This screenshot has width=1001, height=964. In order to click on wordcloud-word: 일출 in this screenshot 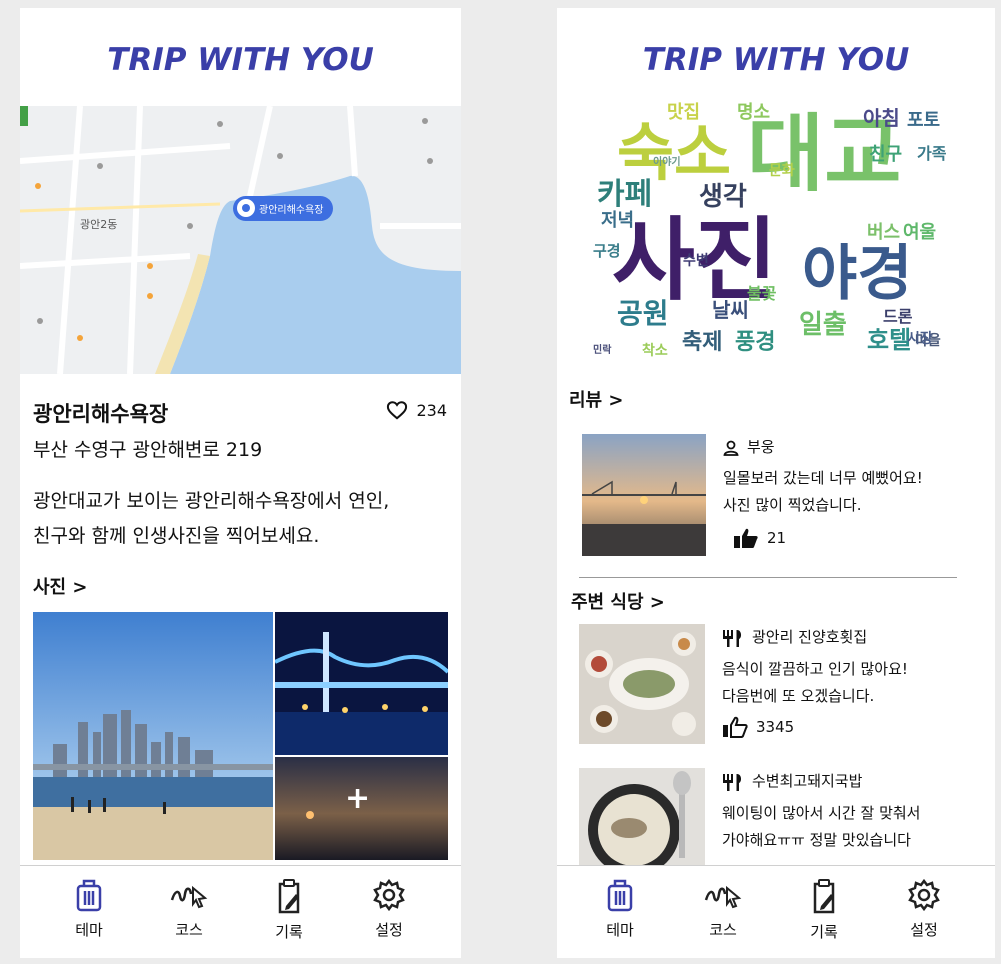, I will do `click(823, 325)`.